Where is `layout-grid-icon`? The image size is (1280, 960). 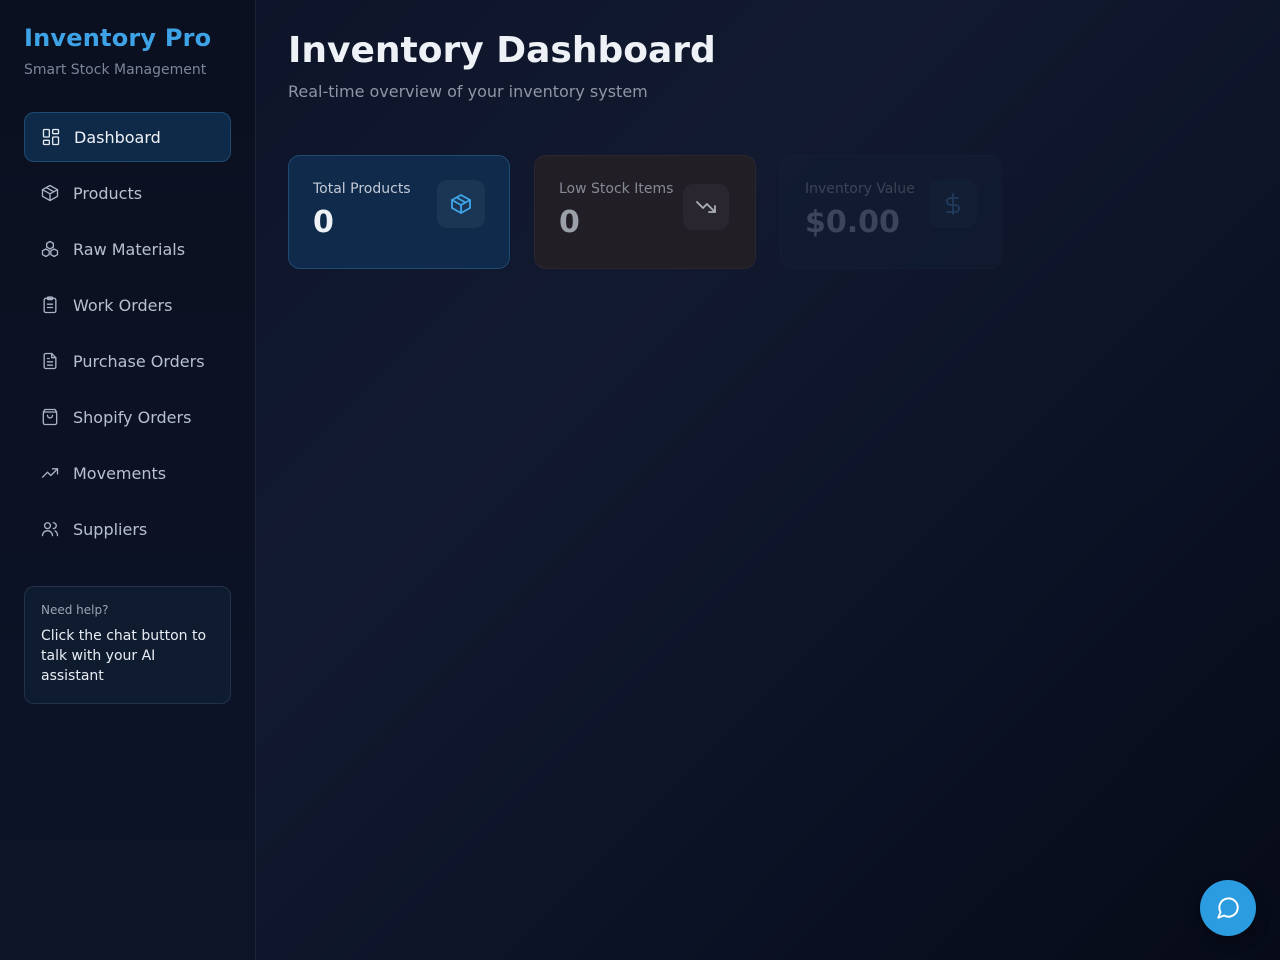 layout-grid-icon is located at coordinates (51, 137).